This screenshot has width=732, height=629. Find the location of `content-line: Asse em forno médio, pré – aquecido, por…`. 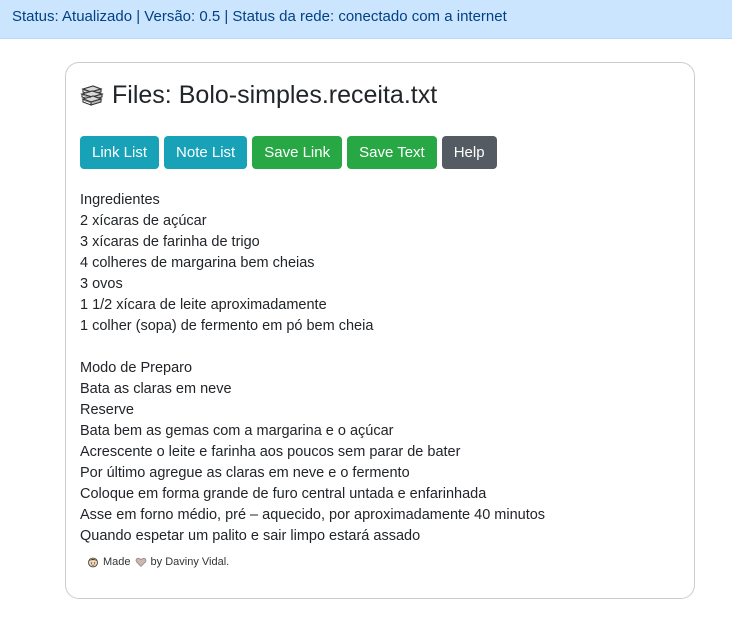

content-line: Asse em forno médio, pré – aquecido, por… is located at coordinates (313, 515).